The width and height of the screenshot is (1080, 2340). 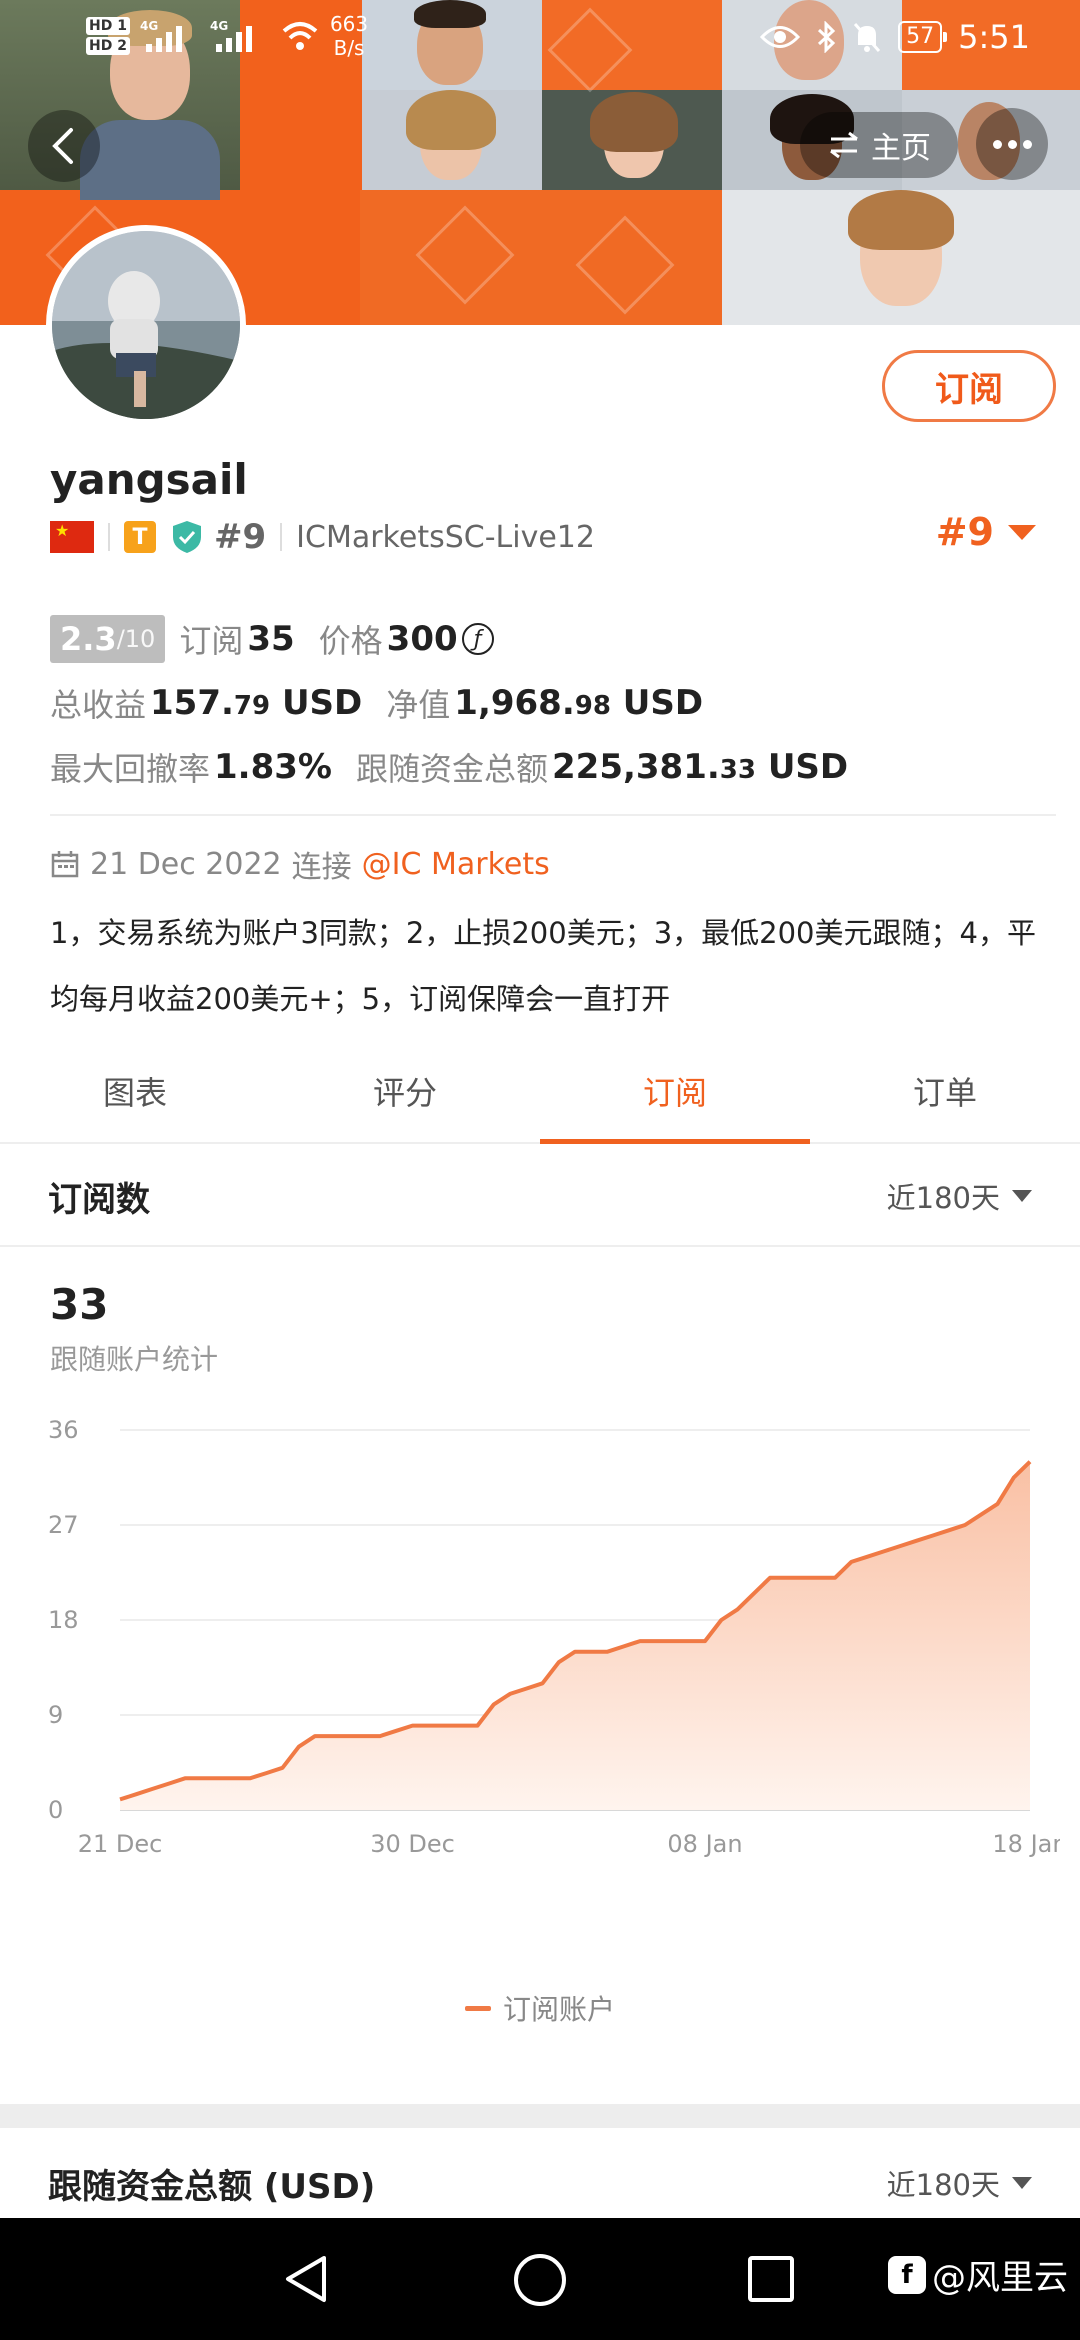 I want to click on score-badge: 2.3 /10, so click(x=108, y=639).